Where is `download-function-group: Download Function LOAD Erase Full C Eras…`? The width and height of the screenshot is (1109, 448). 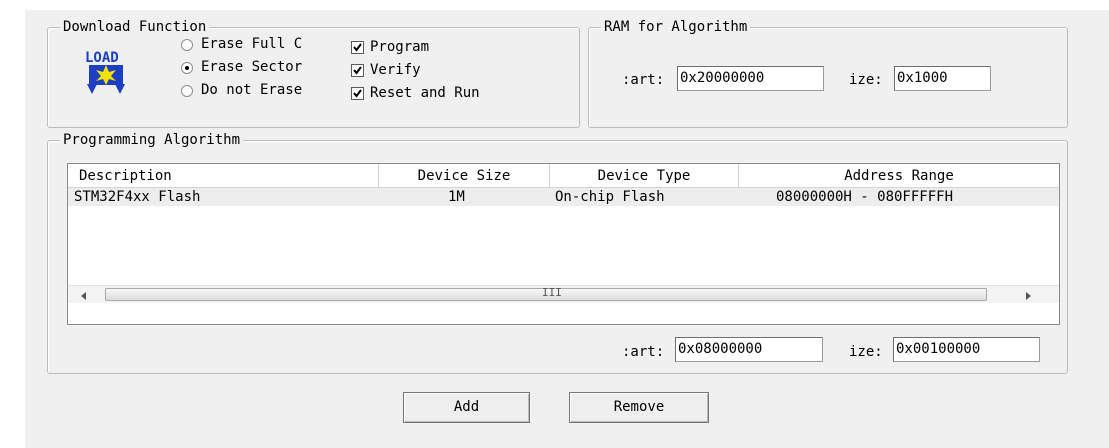
download-function-group: Download Function LOAD Erase Full C Eras… is located at coordinates (313, 73).